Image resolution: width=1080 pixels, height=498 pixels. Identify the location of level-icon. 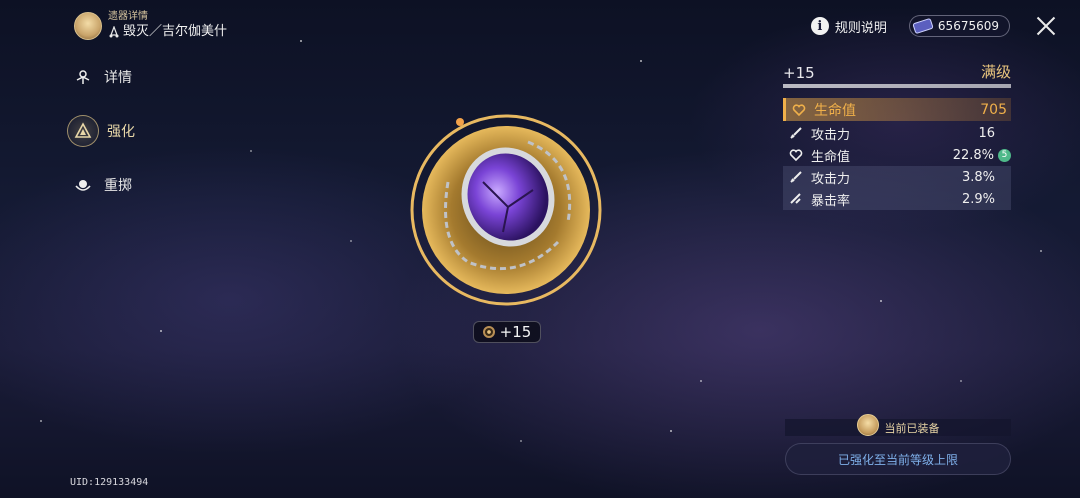
(488, 332).